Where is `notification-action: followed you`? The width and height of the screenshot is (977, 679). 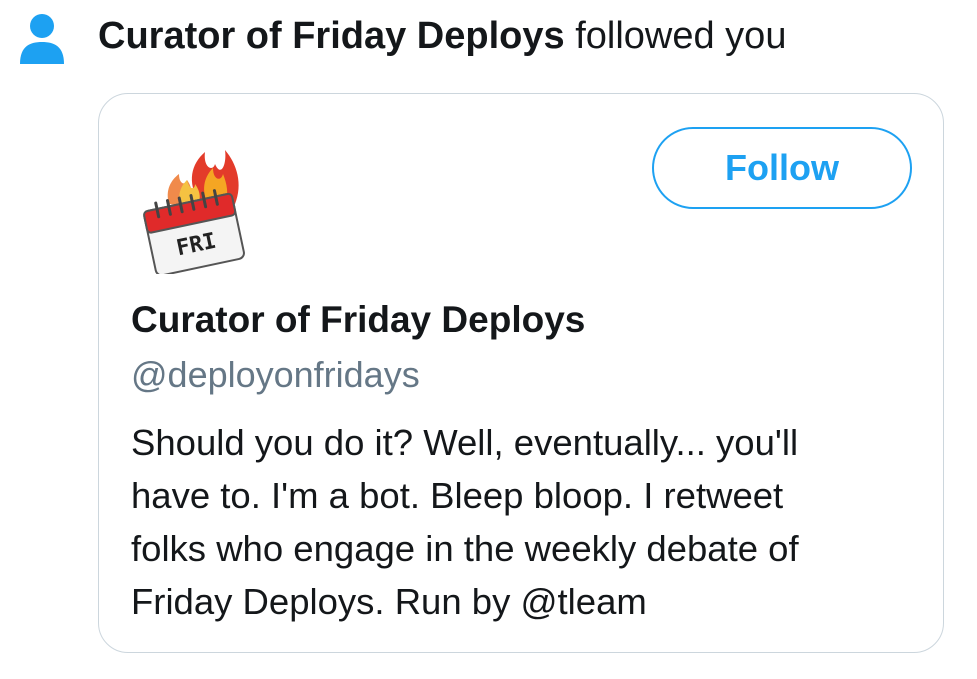 notification-action: followed you is located at coordinates (681, 36).